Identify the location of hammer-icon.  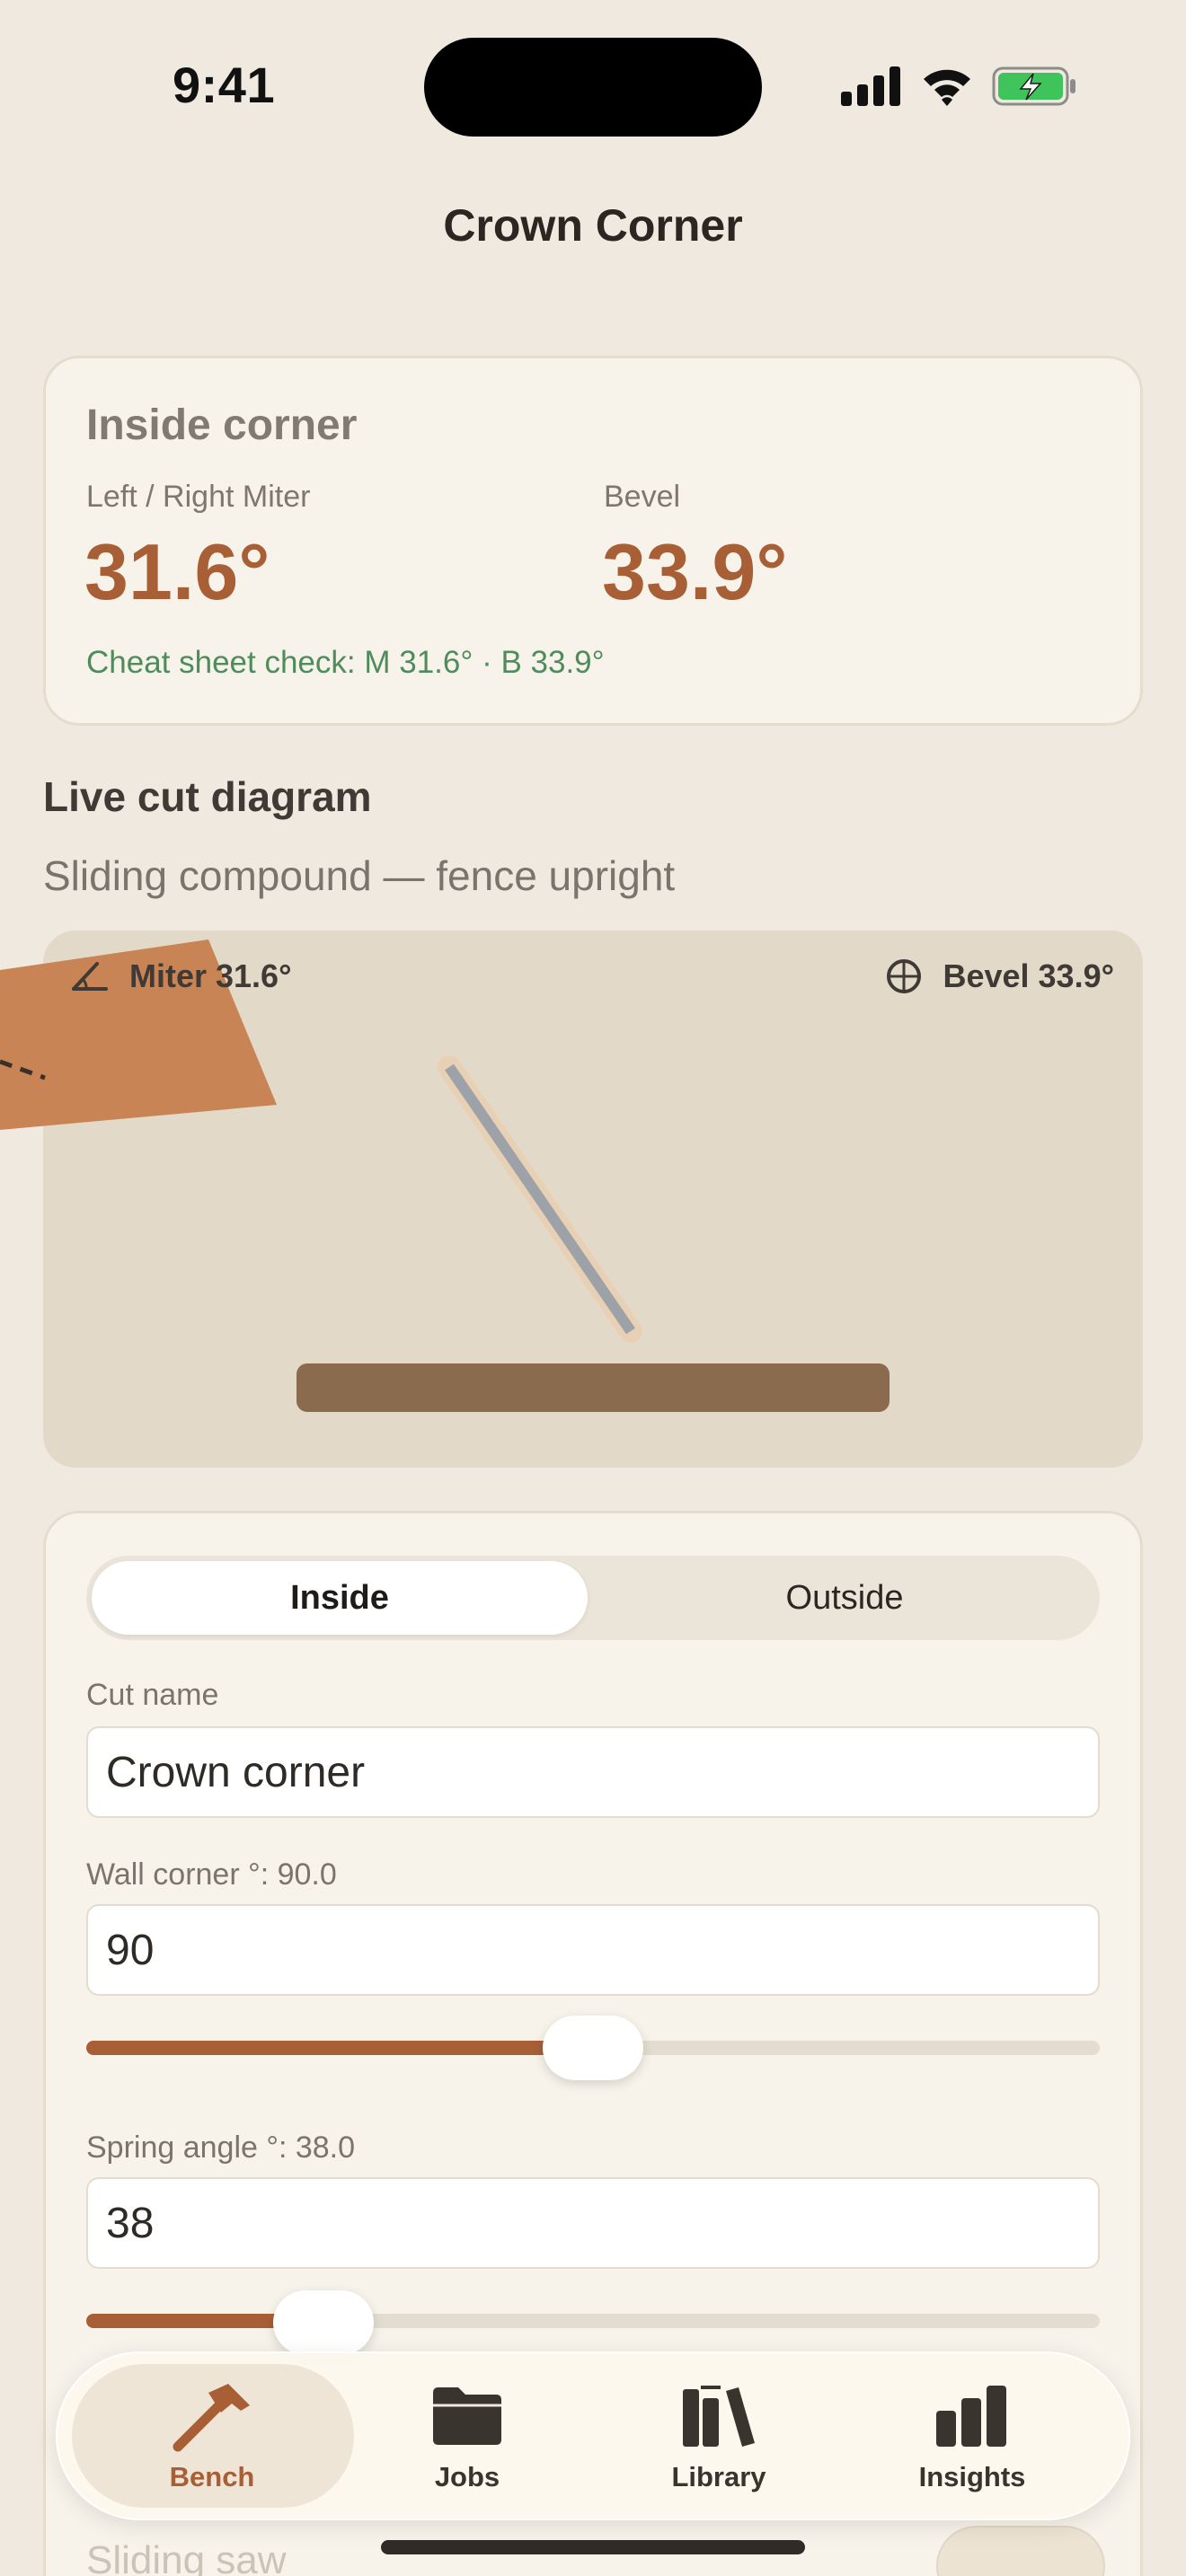
(211, 2418).